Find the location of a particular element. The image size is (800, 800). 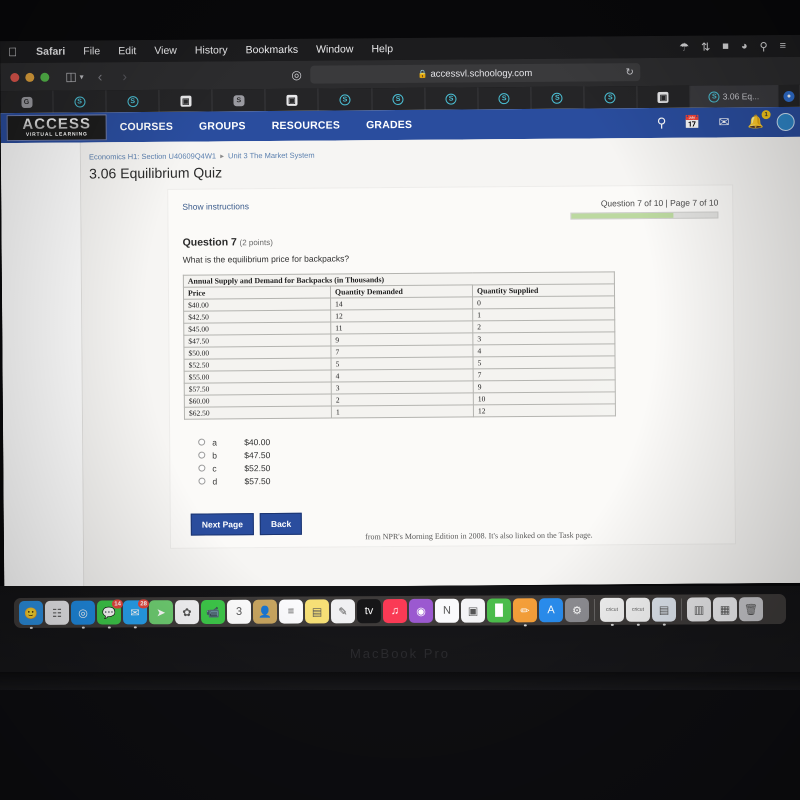

tab-8: S is located at coordinates (398, 99).